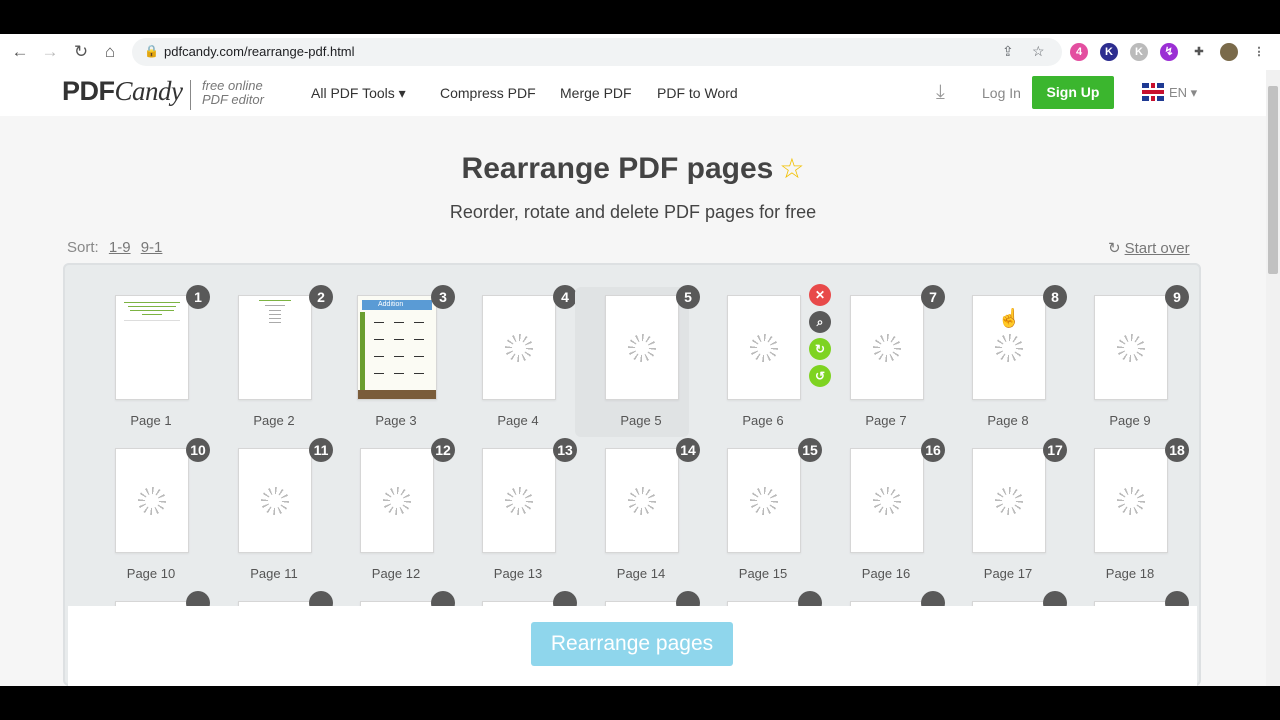 Image resolution: width=1280 pixels, height=720 pixels. What do you see at coordinates (1079, 52) in the screenshot?
I see `extension-icon-1: 4` at bounding box center [1079, 52].